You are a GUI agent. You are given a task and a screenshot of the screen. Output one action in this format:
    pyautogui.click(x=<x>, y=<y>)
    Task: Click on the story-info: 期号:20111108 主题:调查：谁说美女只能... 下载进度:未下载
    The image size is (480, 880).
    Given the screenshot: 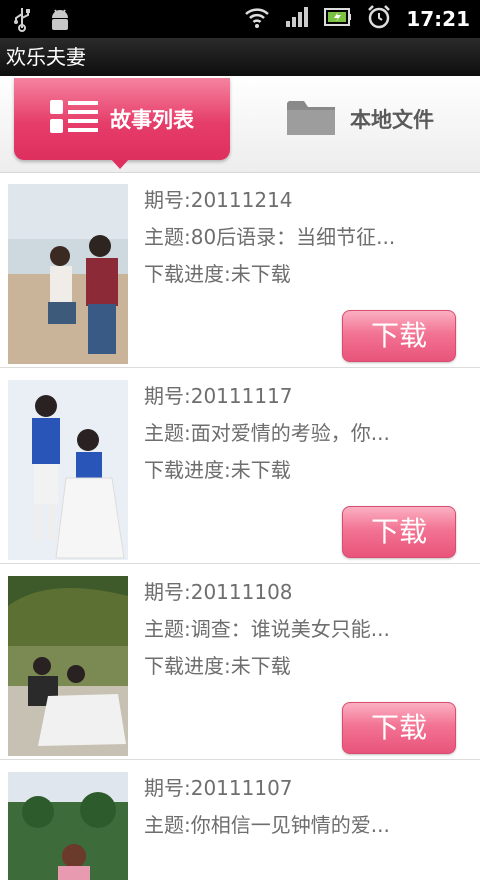 What is the action you would take?
    pyautogui.click(x=304, y=633)
    